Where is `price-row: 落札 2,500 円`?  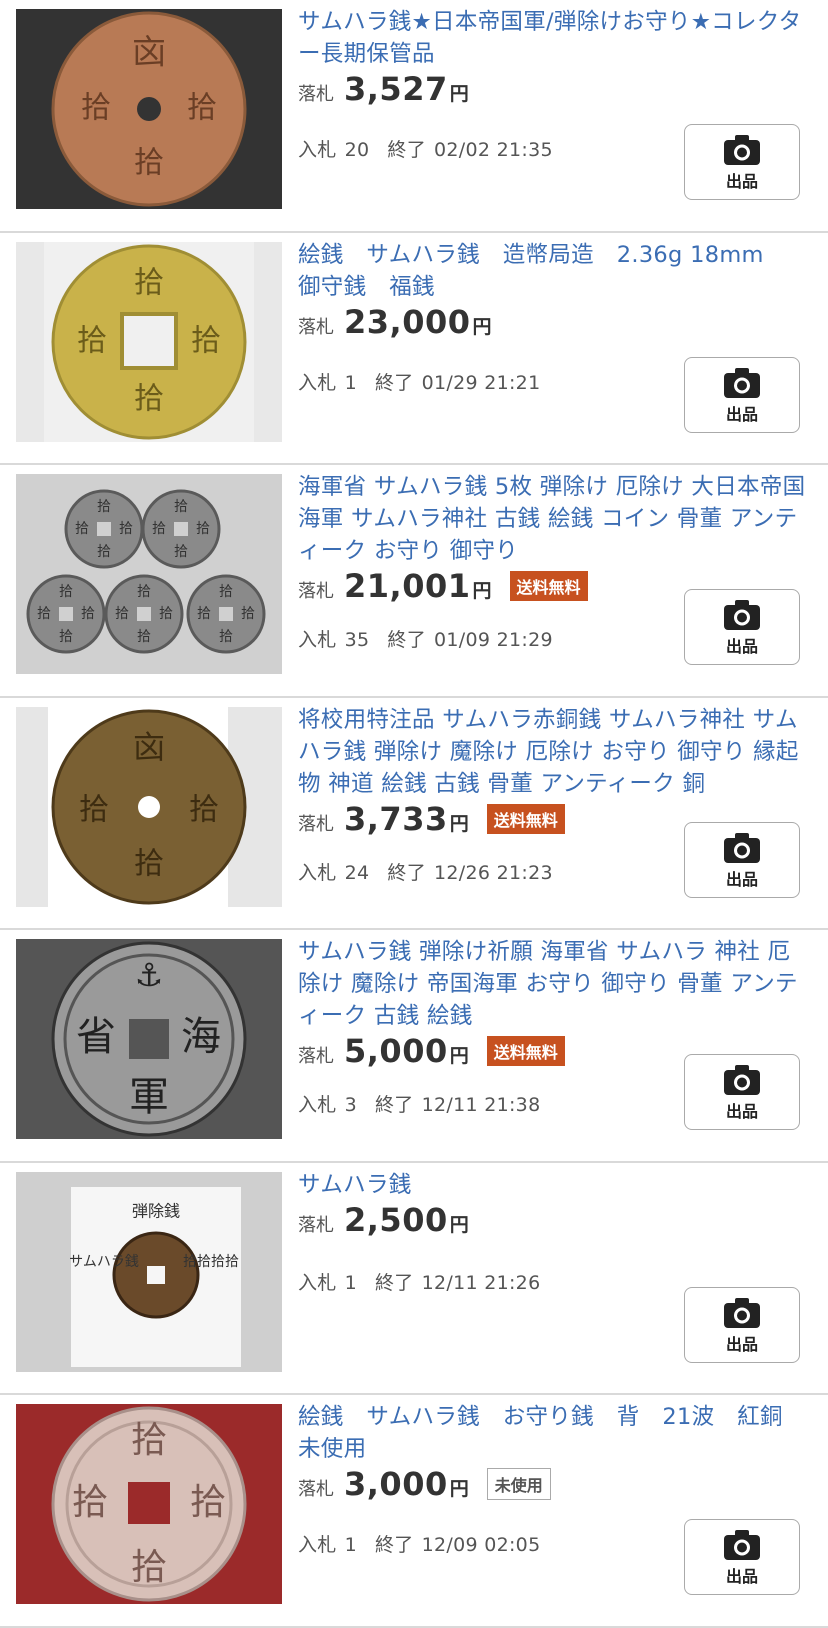 price-row: 落札 2,500 円 is located at coordinates (383, 1220).